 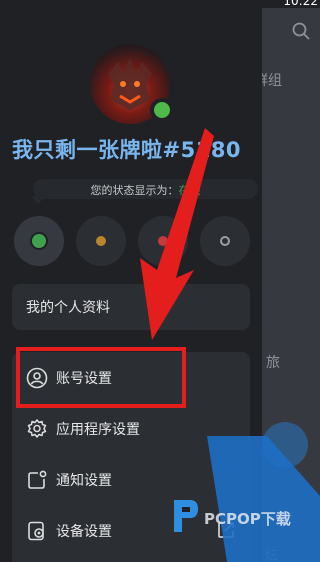 I want to click on bg-label-travel: 旅, so click(x=273, y=363).